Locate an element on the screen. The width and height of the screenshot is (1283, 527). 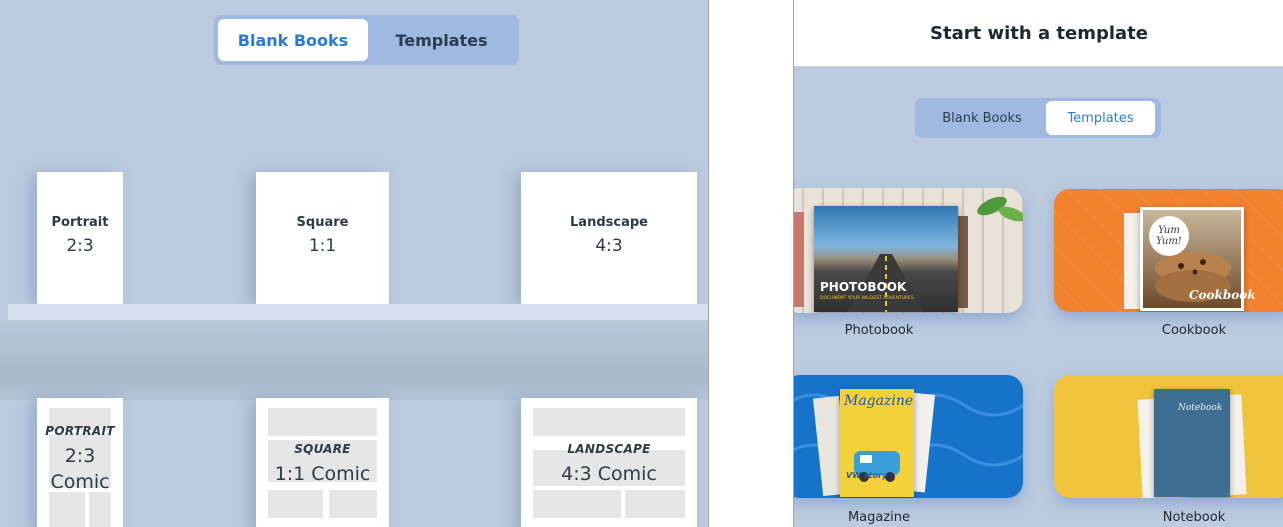
book-ratio: 4:3 is located at coordinates (609, 246).